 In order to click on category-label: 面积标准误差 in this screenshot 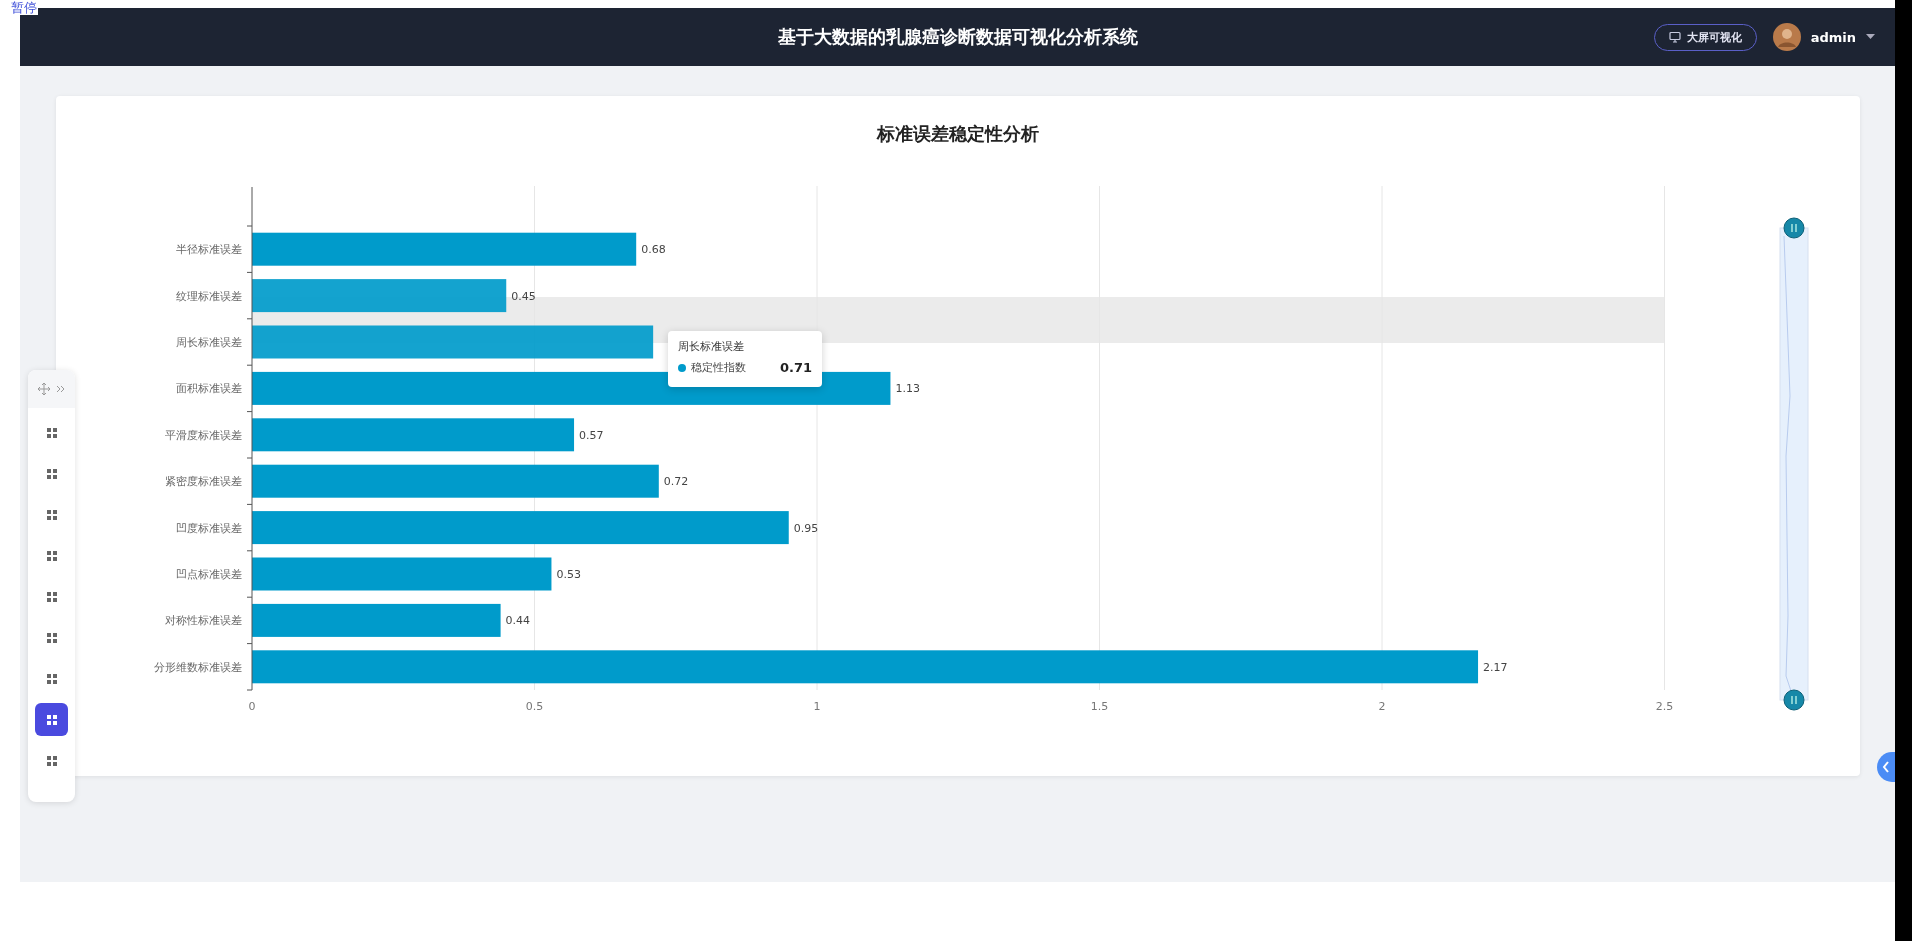, I will do `click(209, 389)`.